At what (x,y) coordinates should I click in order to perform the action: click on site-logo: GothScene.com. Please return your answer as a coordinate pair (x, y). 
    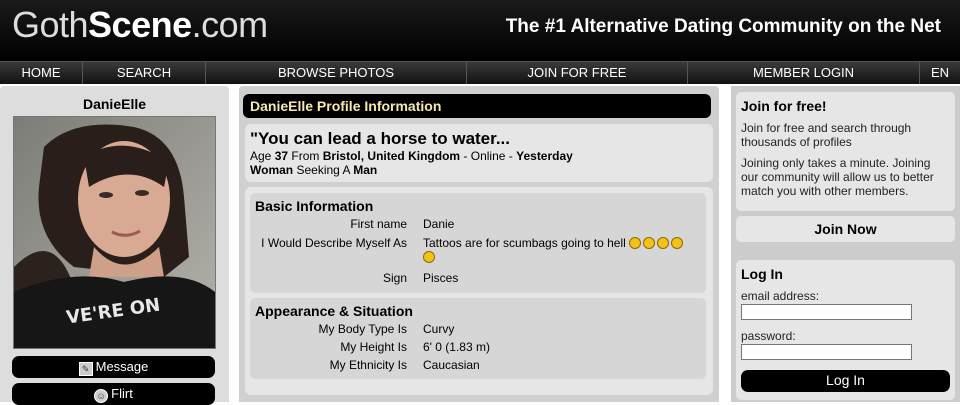
    Looking at the image, I should click on (140, 25).